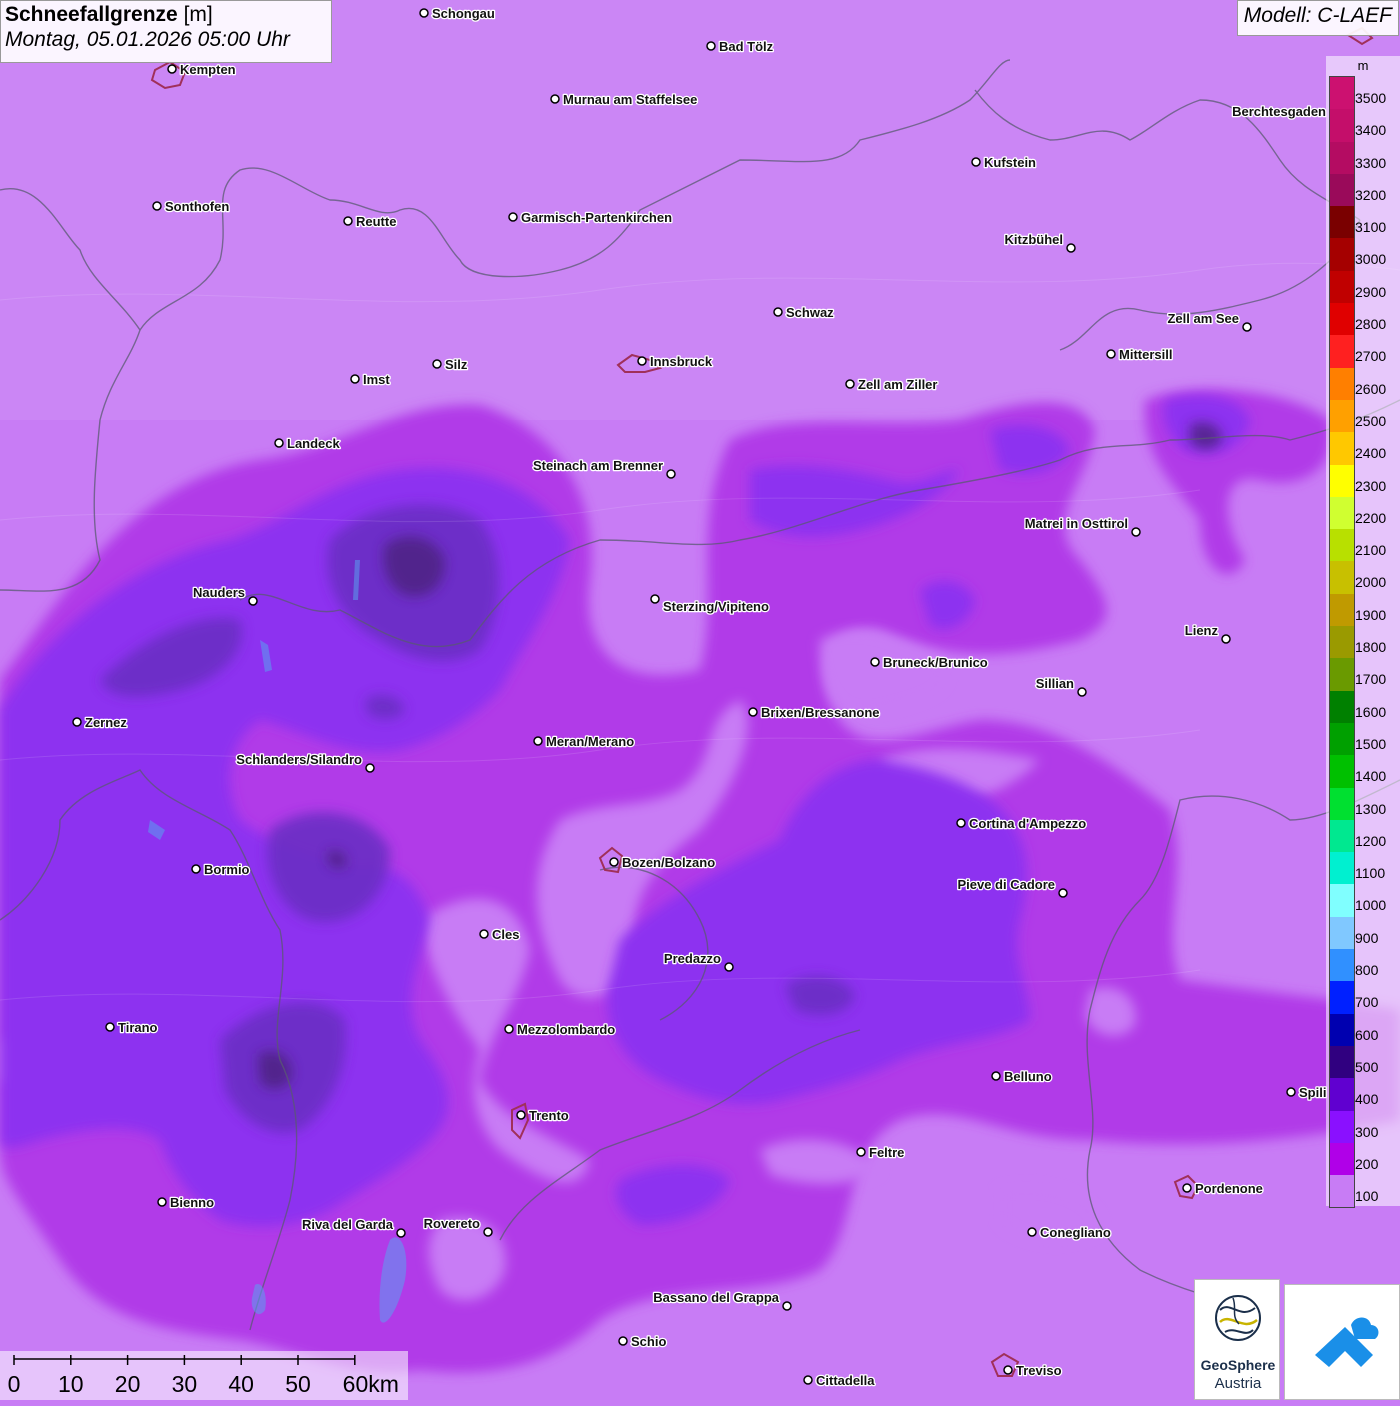  What do you see at coordinates (590, 741) in the screenshot?
I see `city-label: Meran/Merano` at bounding box center [590, 741].